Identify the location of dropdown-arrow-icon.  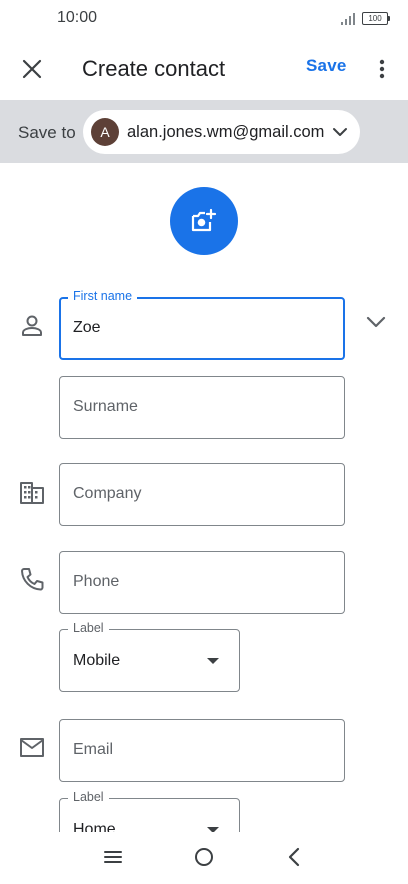
(213, 661).